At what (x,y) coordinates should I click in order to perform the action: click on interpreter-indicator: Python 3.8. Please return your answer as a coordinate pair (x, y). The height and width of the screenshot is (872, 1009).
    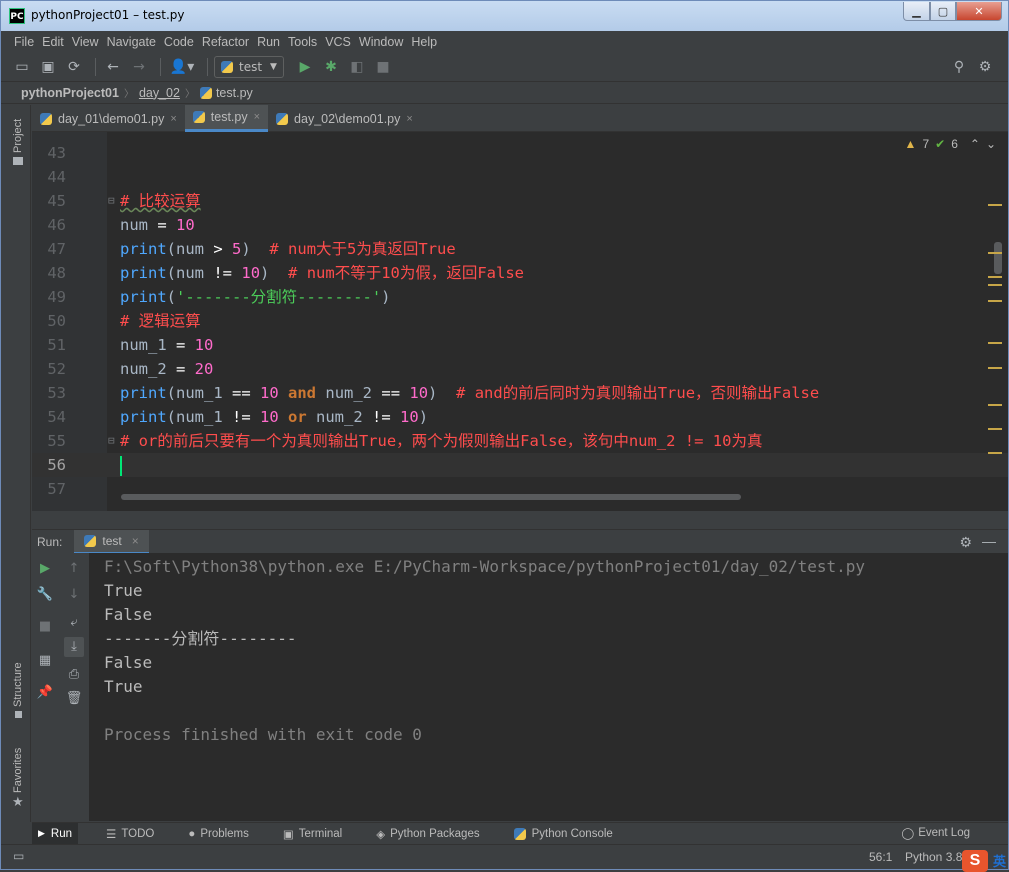
    Looking at the image, I should click on (933, 857).